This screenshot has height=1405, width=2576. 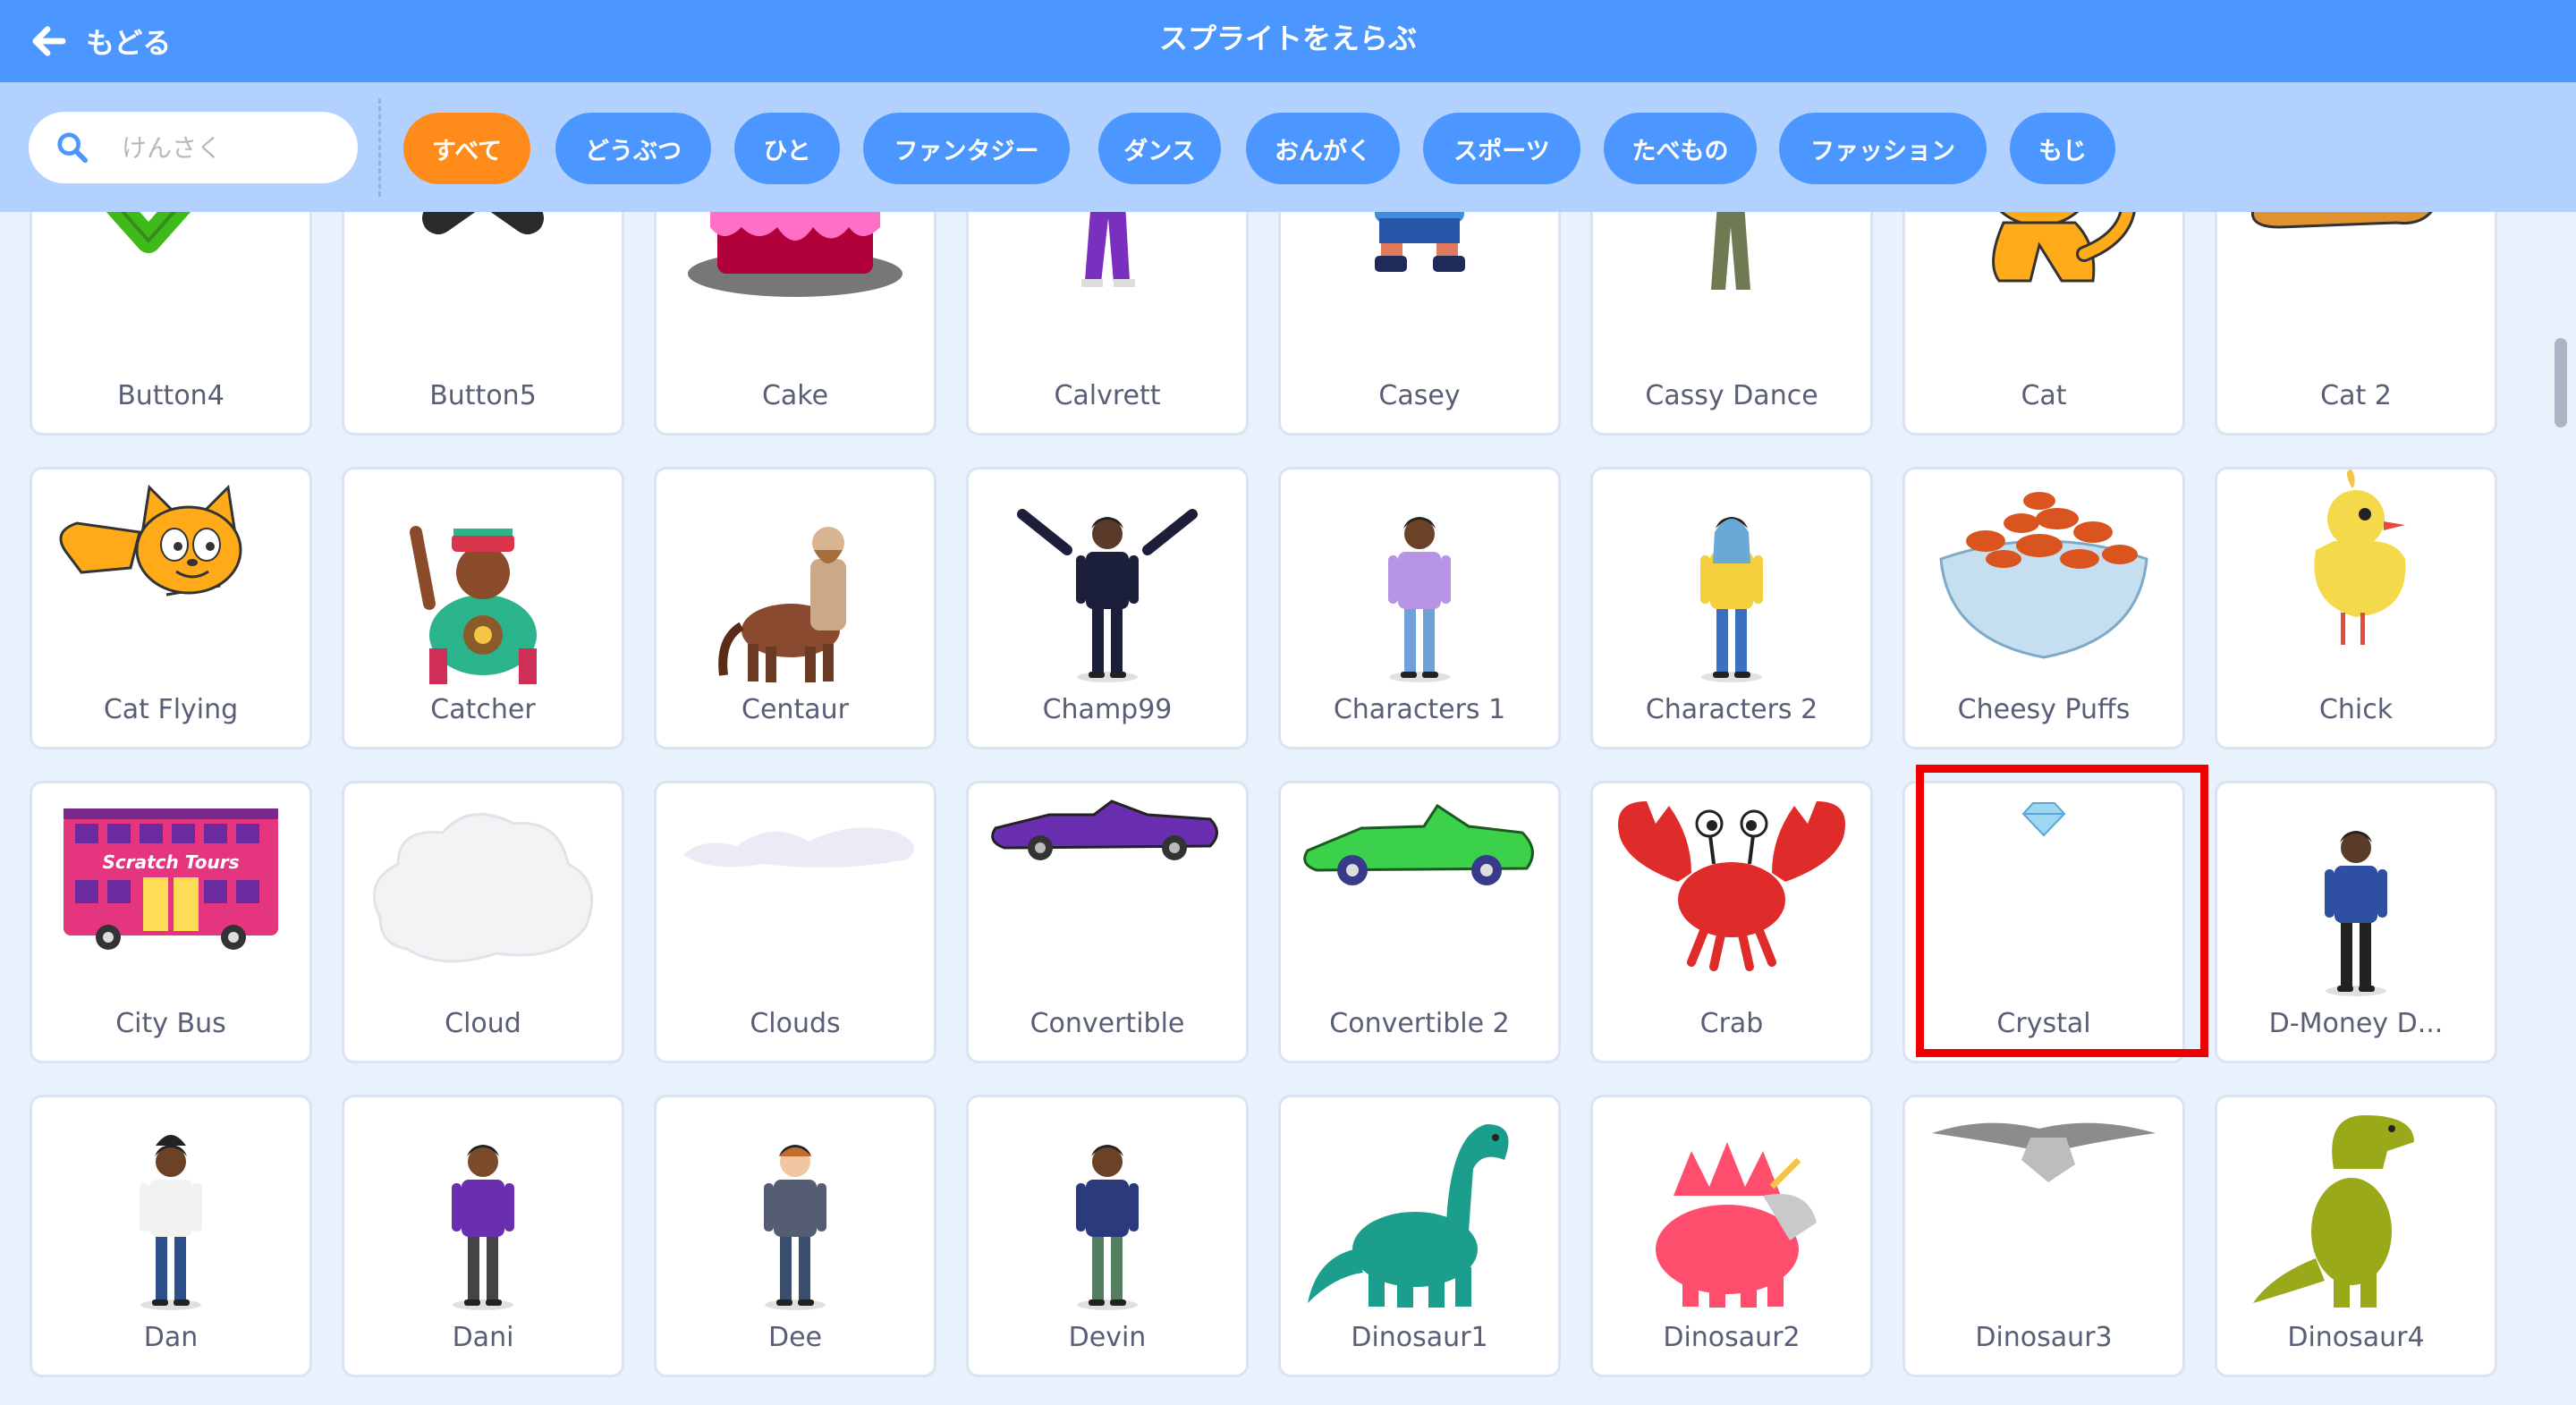 I want to click on sprite-tile: Convertible 2, so click(x=1419, y=922).